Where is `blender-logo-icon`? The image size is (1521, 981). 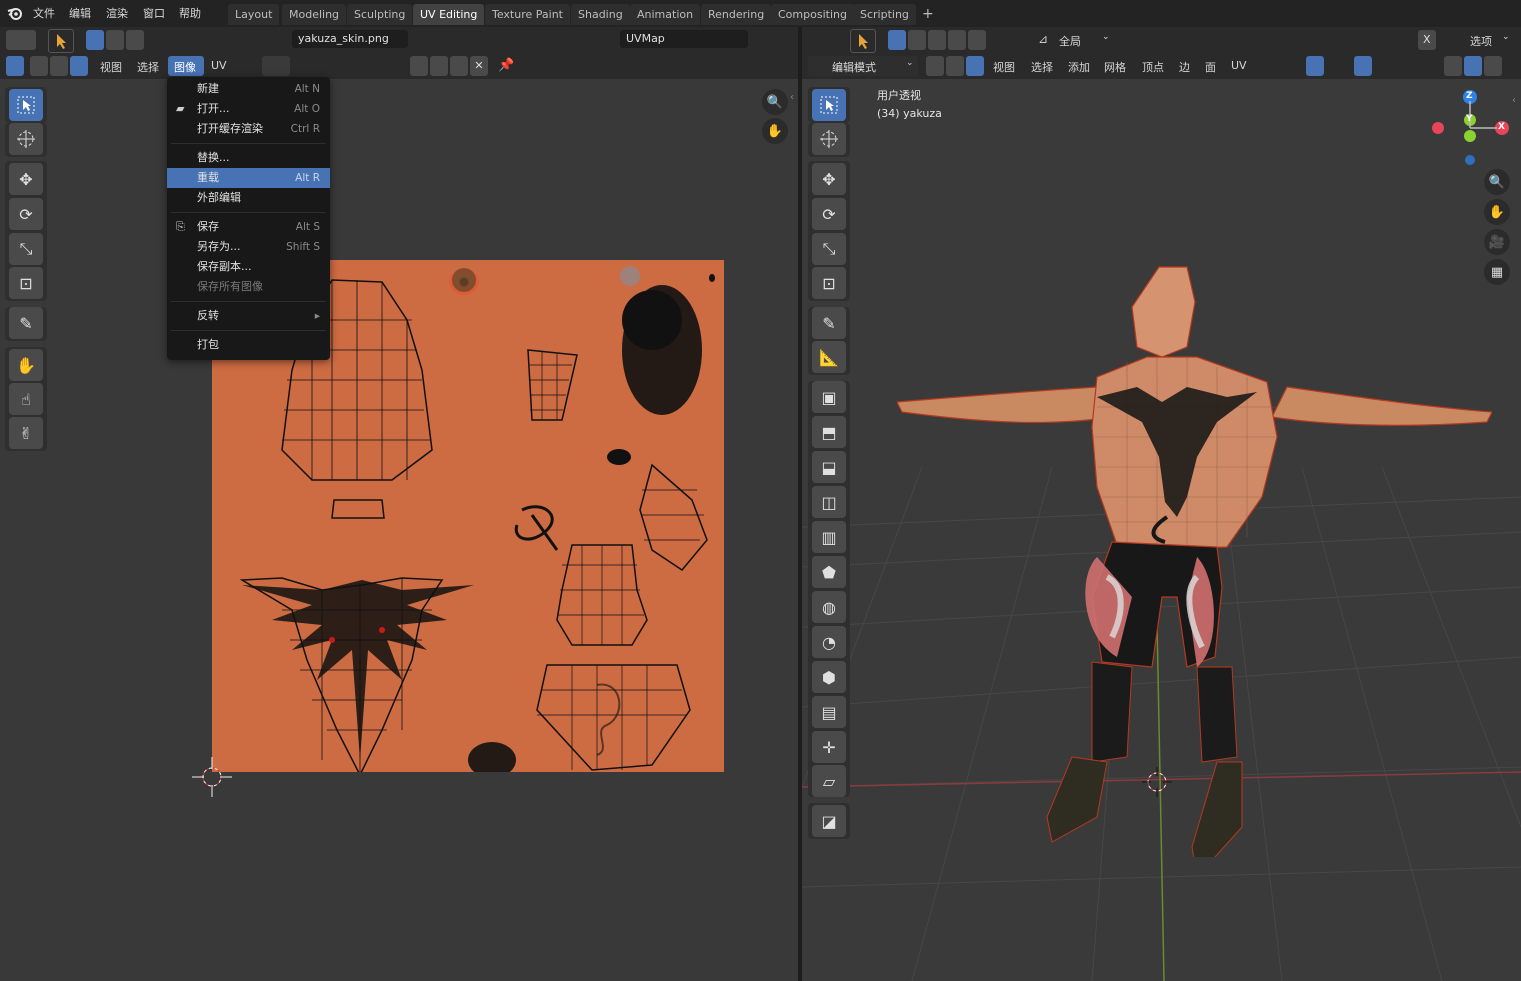
blender-logo-icon is located at coordinates (15, 13).